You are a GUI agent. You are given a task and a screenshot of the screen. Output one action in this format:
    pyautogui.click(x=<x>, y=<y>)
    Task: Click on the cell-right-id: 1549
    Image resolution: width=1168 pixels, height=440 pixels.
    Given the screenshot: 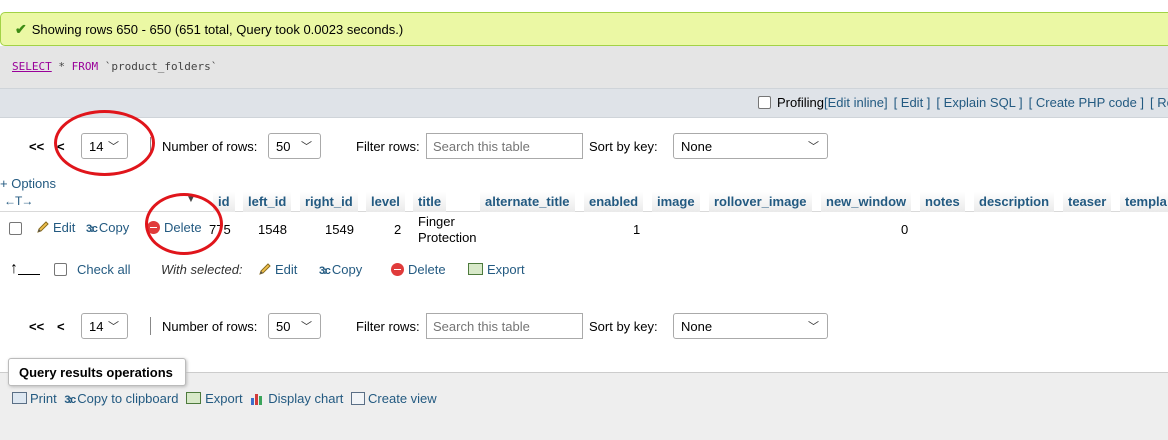 What is the action you would take?
    pyautogui.click(x=339, y=229)
    